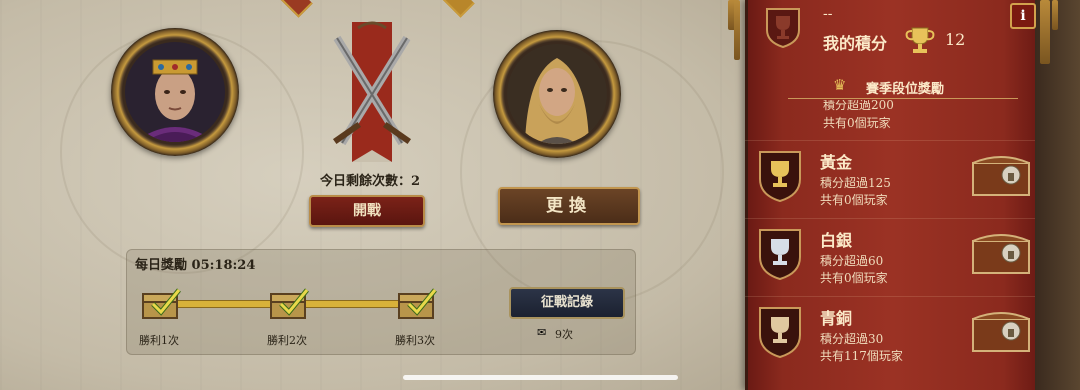  Describe the element at coordinates (955, 39) in the screenshot. I see `score-value: 12` at that location.